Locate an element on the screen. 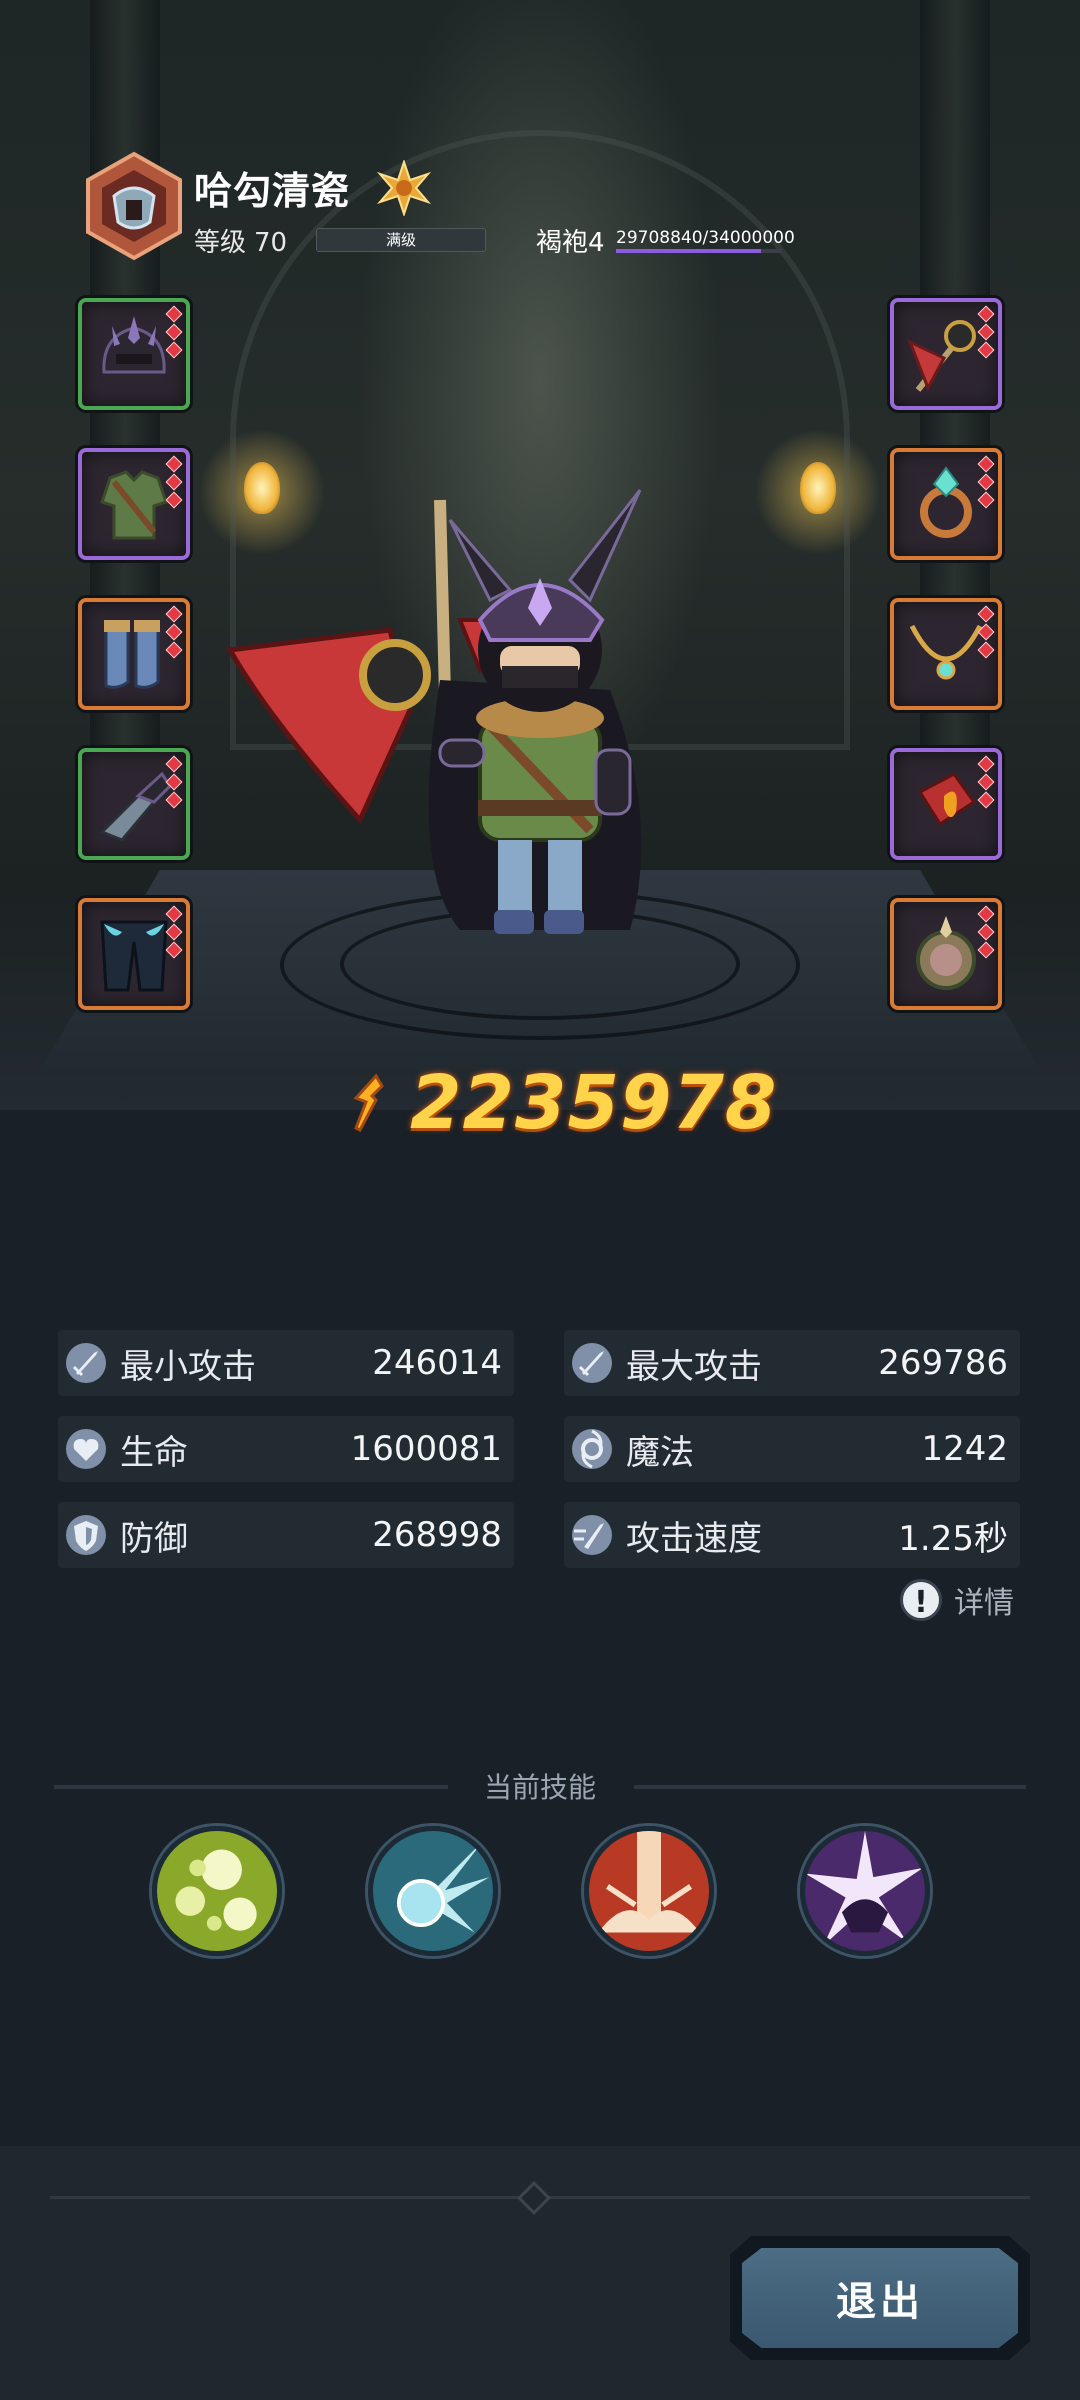 Image resolution: width=1080 pixels, height=2400 pixels. frost-burst-skill-icon is located at coordinates (433, 1891).